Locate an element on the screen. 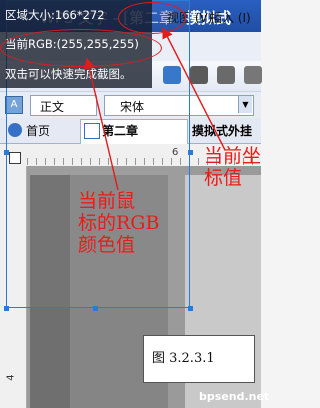  annotation-coordinate-line2: 标值 is located at coordinates (223, 178).